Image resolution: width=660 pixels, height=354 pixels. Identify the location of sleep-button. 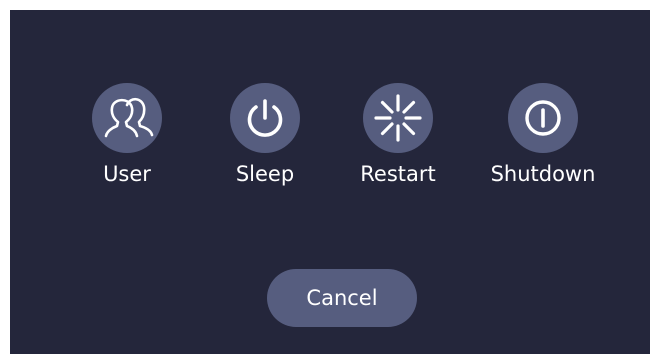
(265, 118).